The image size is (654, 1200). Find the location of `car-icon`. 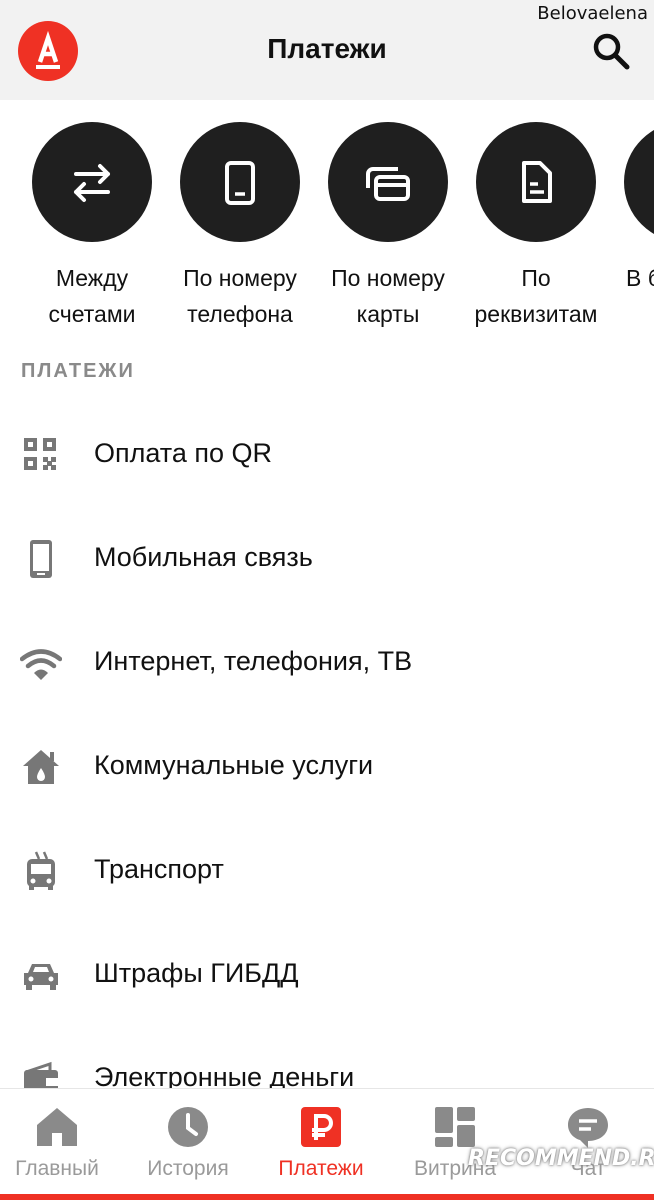

car-icon is located at coordinates (41, 975).